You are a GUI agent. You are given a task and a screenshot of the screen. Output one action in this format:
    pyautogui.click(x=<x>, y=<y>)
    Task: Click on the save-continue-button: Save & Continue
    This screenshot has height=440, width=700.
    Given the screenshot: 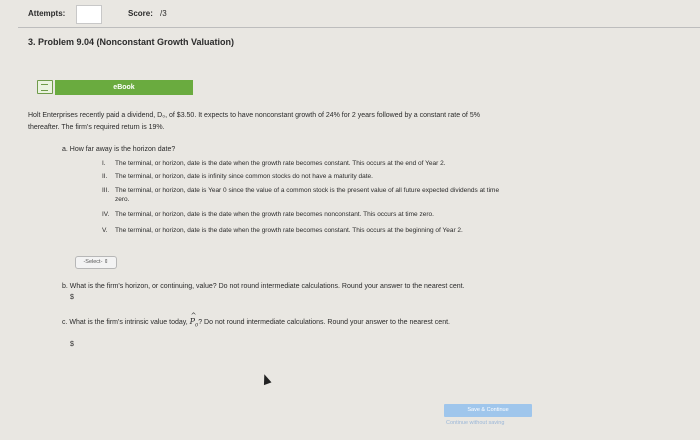 What is the action you would take?
    pyautogui.click(x=488, y=410)
    